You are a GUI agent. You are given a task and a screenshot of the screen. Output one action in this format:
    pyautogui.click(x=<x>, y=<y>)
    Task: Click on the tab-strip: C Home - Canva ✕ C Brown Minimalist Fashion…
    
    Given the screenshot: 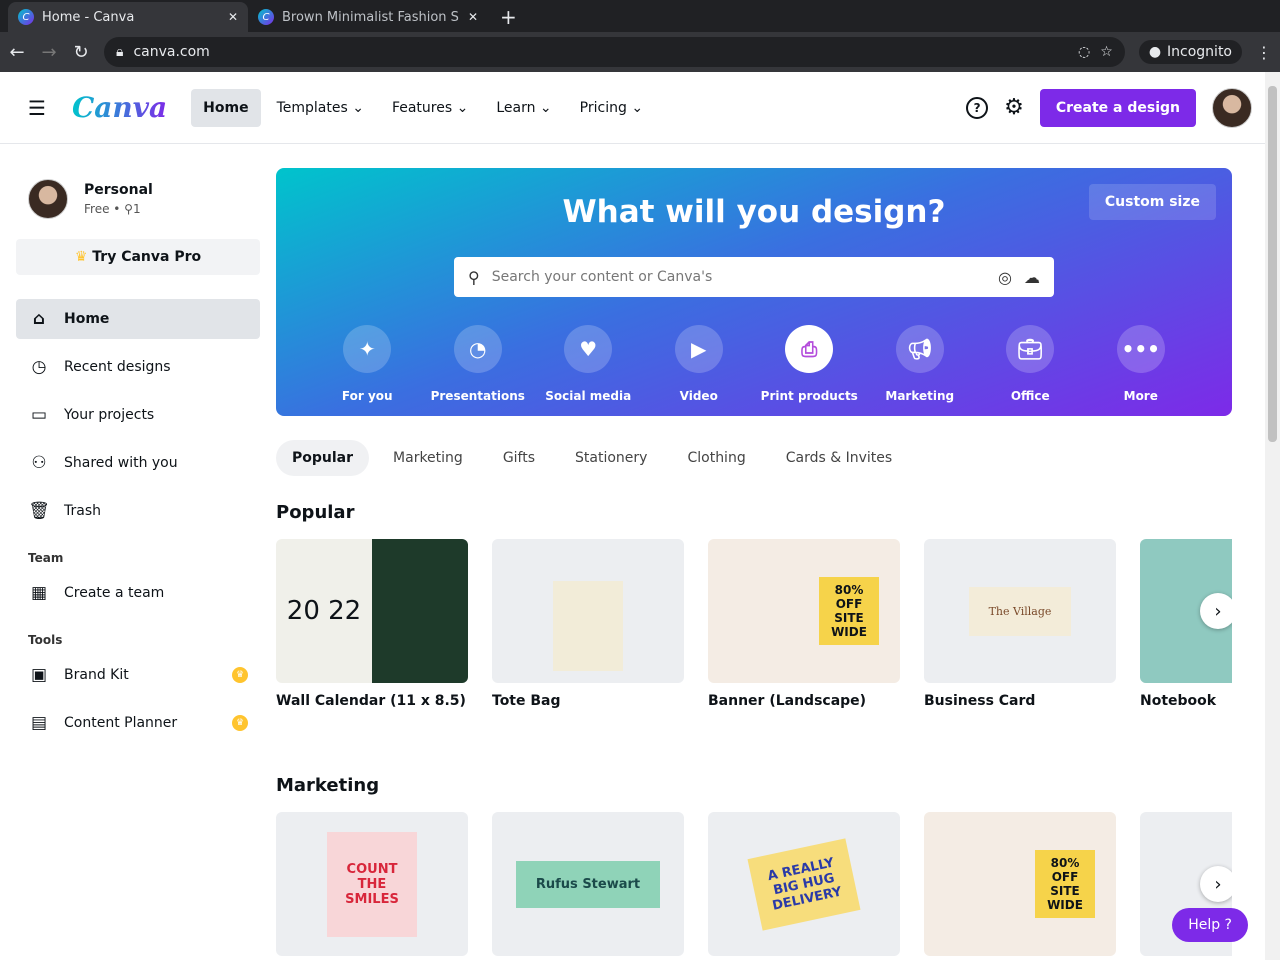 What is the action you would take?
    pyautogui.click(x=640, y=16)
    